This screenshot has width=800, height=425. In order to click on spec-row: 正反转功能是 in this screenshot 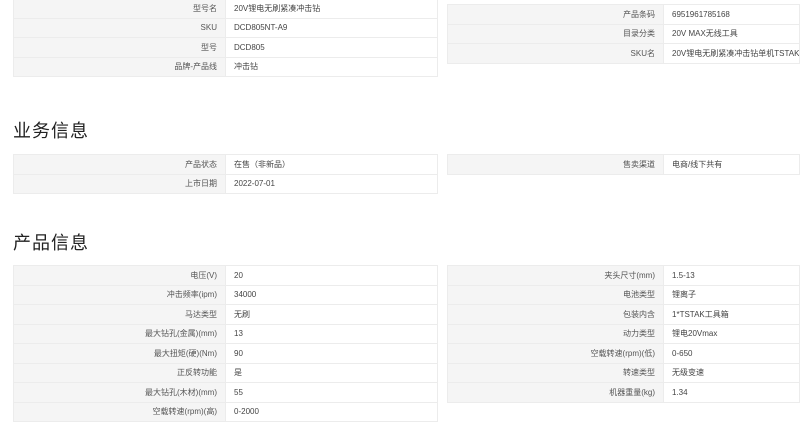, I will do `click(225, 372)`.